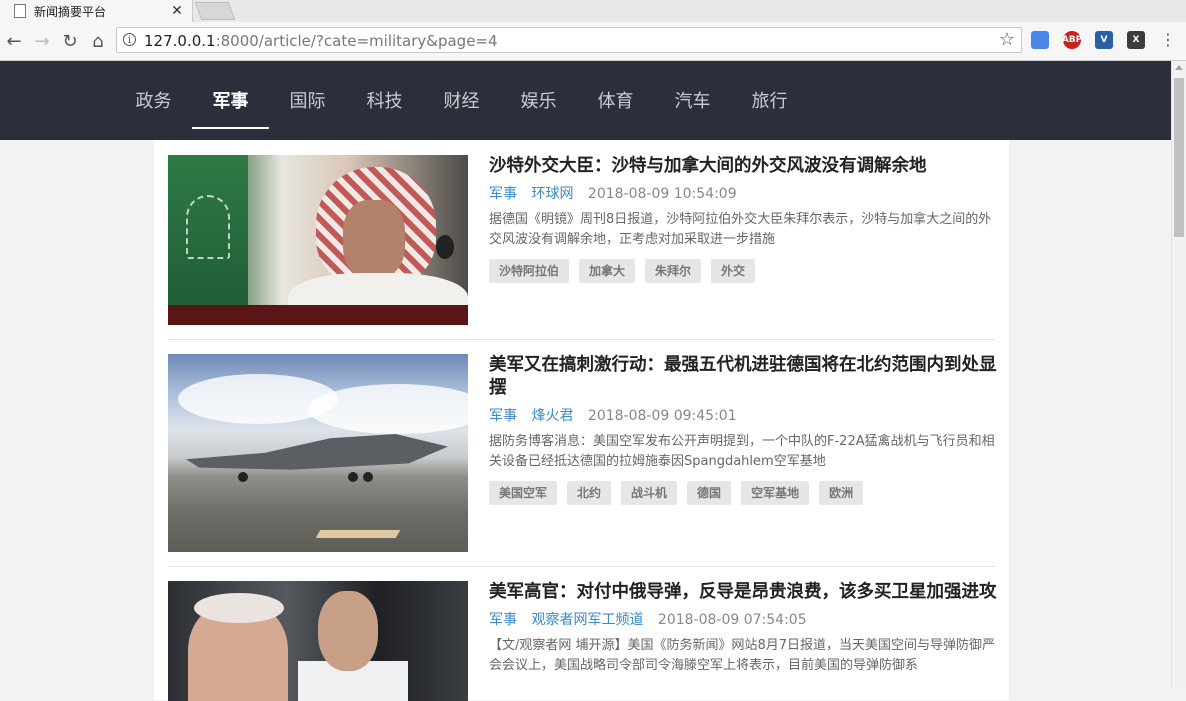  I want to click on new-tab-button, so click(215, 11).